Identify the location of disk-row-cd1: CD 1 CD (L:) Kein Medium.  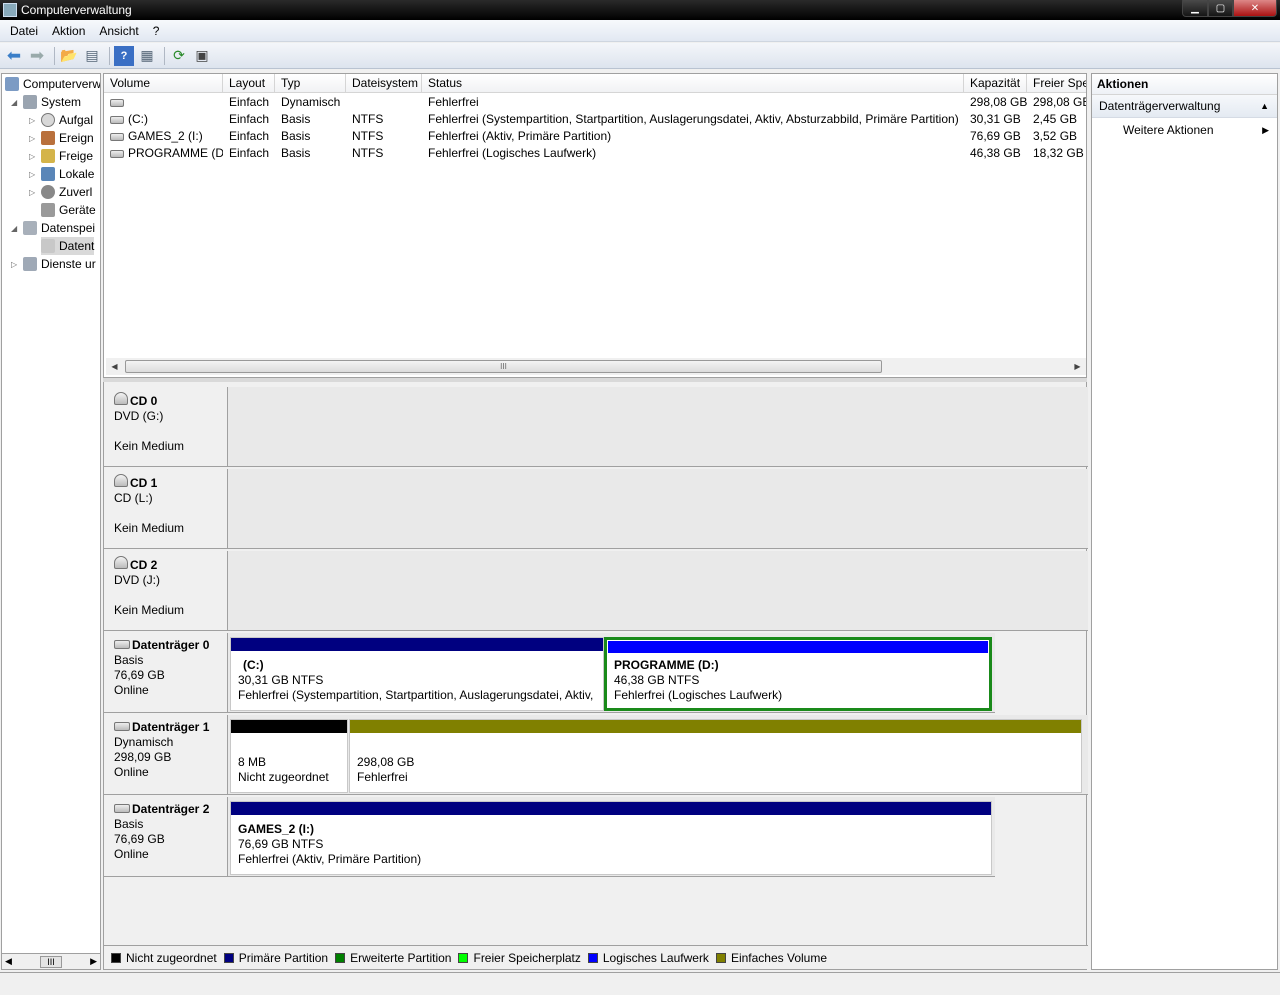
(596, 510).